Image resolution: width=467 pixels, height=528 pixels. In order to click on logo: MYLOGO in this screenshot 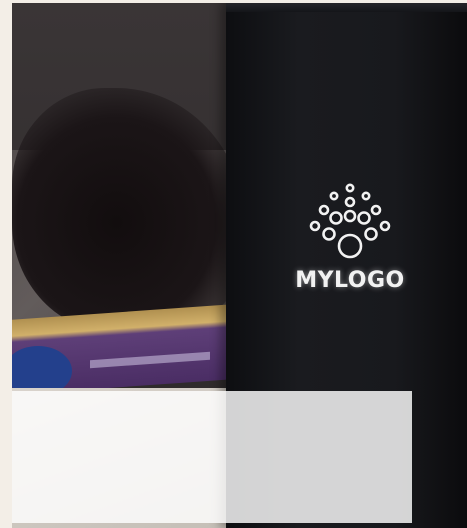, I will do `click(350, 242)`.